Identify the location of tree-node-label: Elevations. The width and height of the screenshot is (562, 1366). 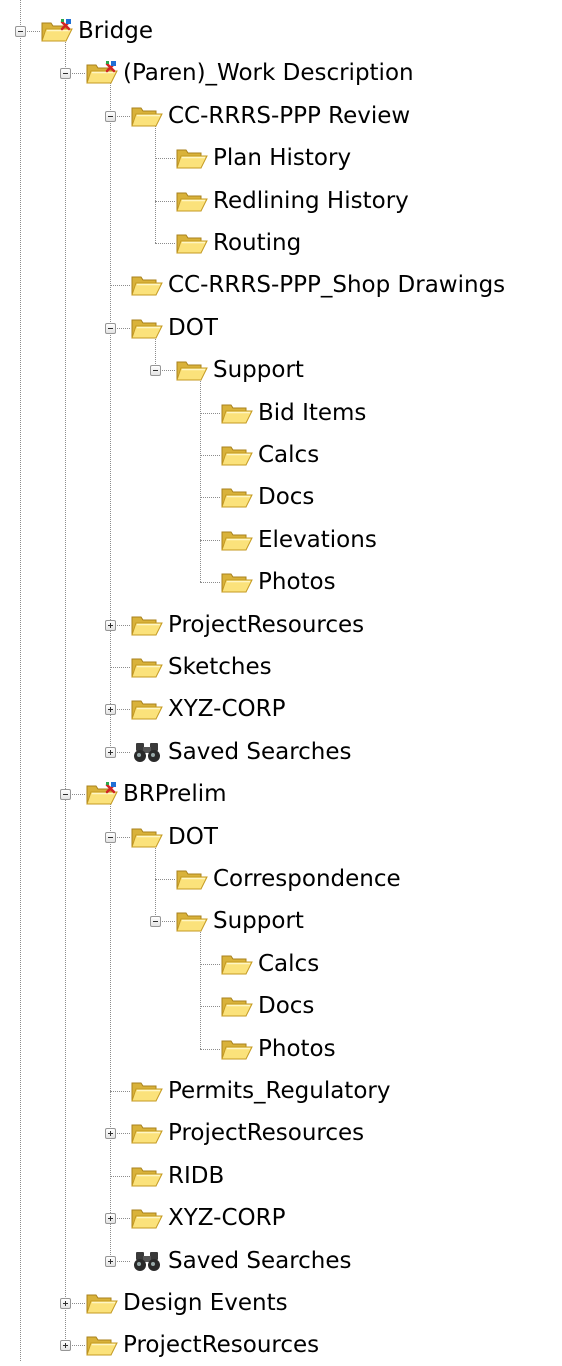
(317, 540).